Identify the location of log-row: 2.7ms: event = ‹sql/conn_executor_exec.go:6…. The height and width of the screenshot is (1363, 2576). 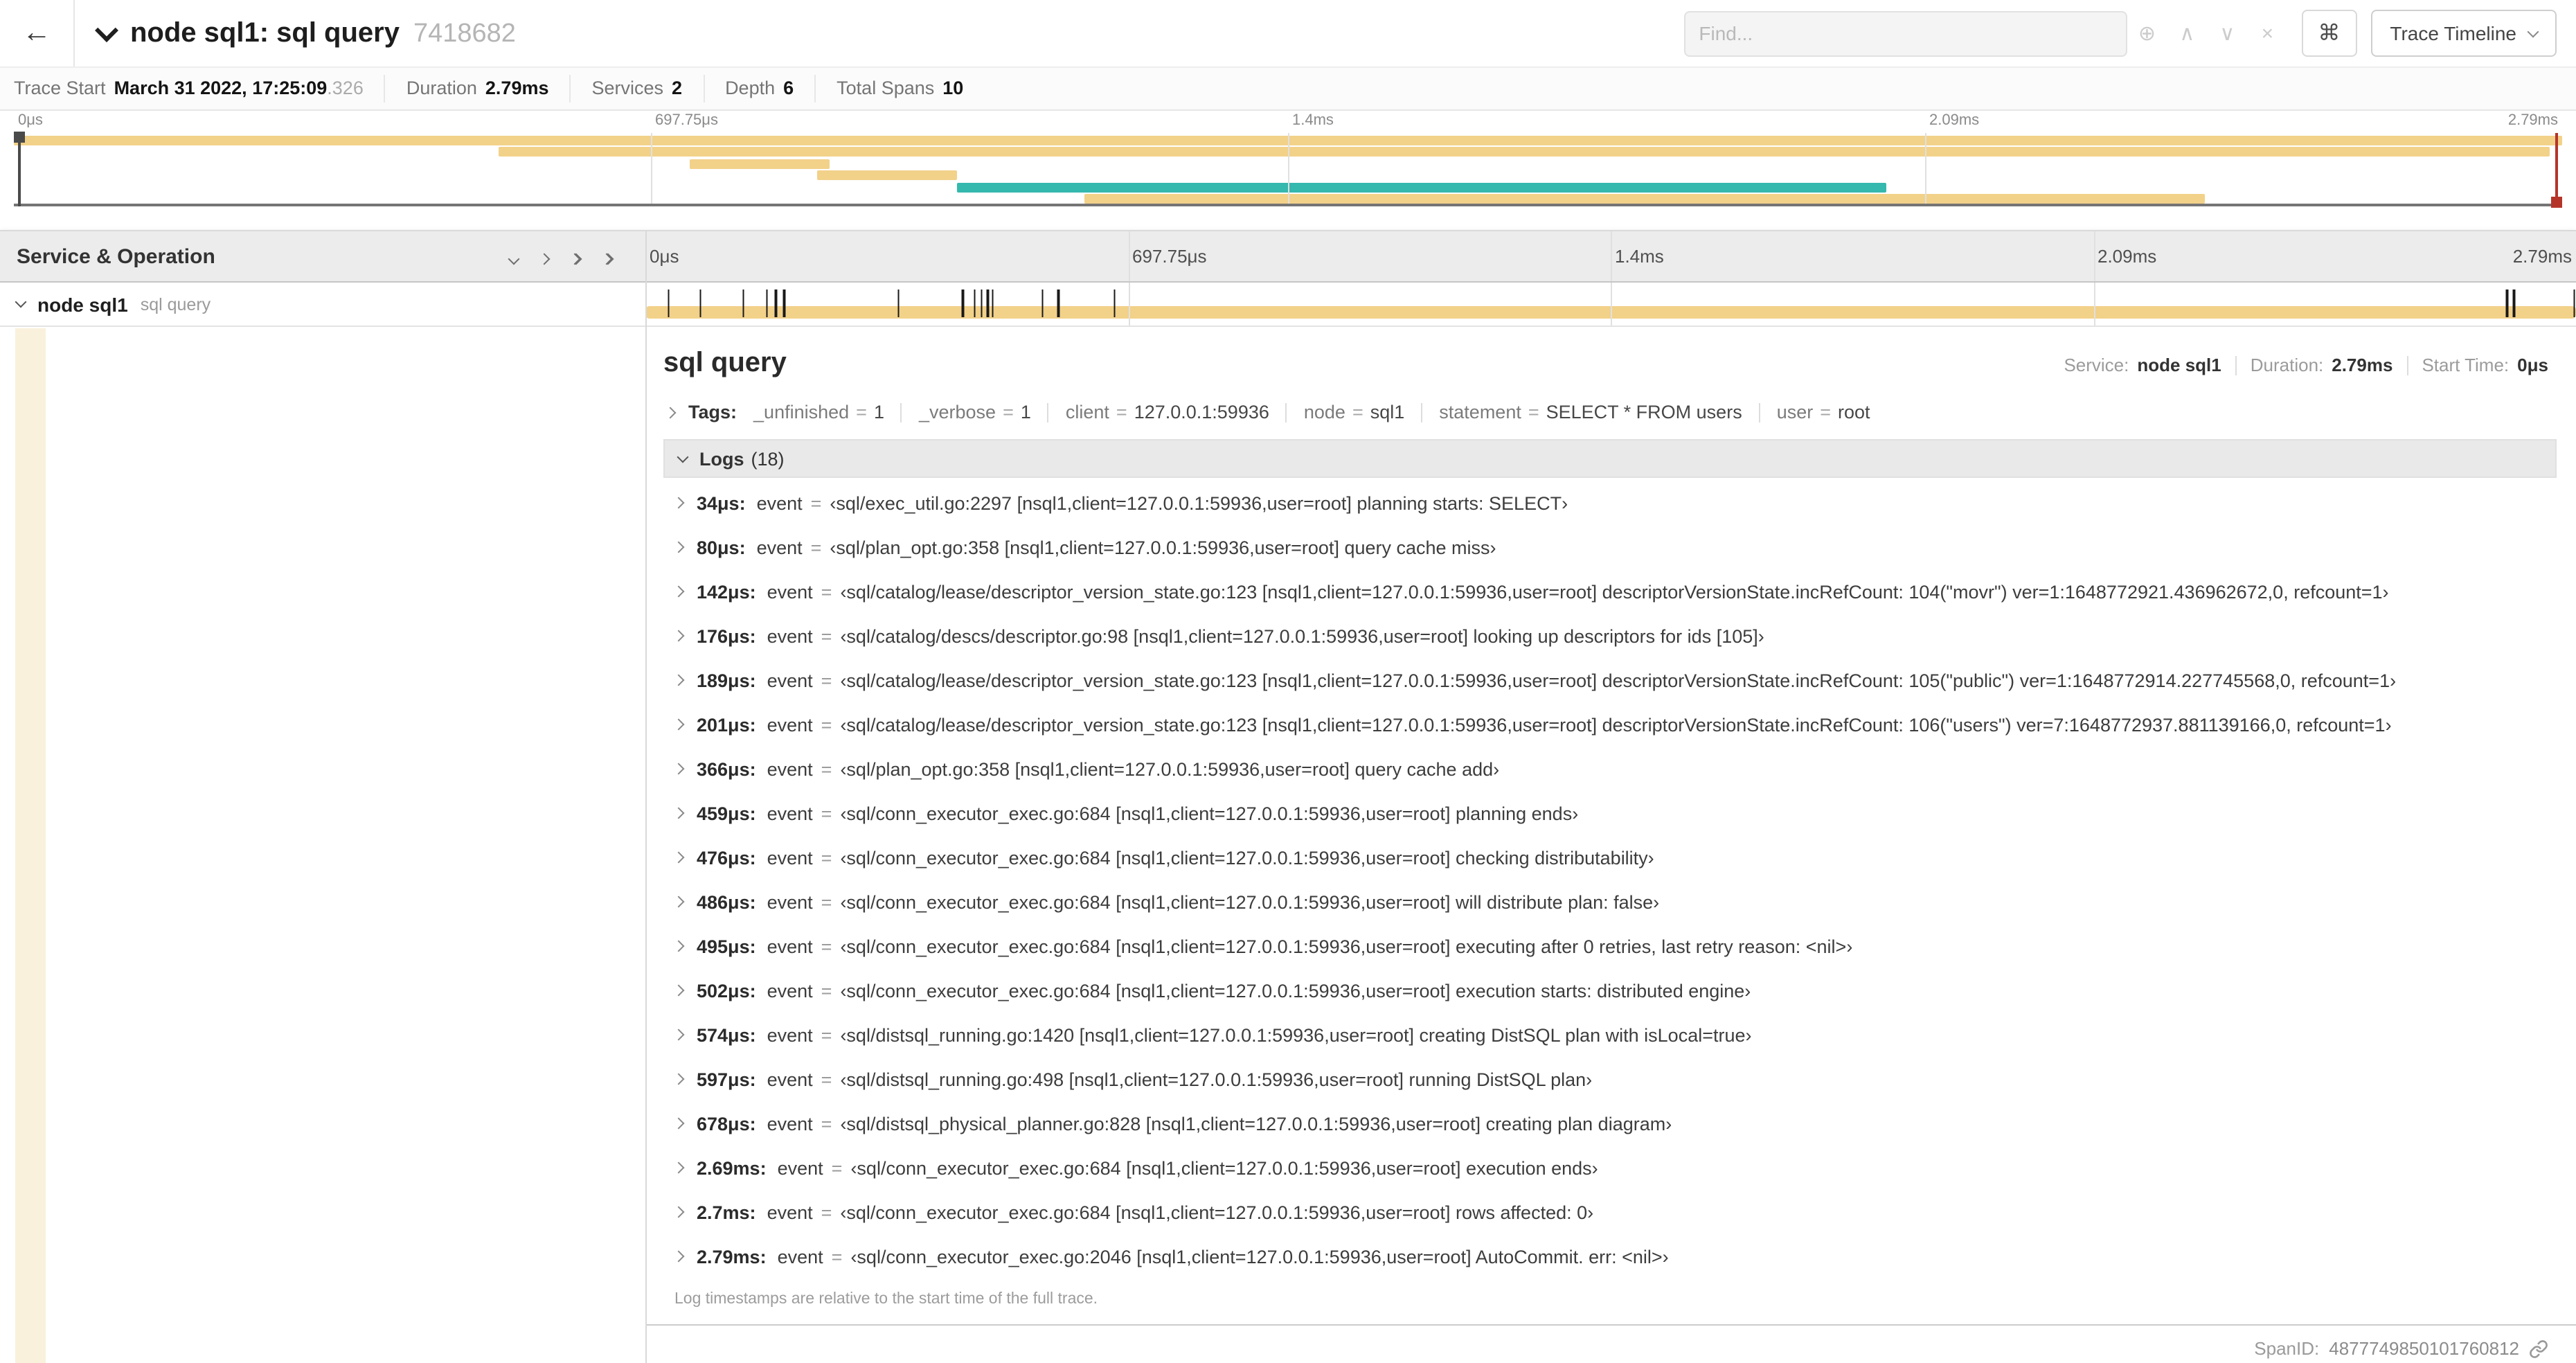
(1610, 1212).